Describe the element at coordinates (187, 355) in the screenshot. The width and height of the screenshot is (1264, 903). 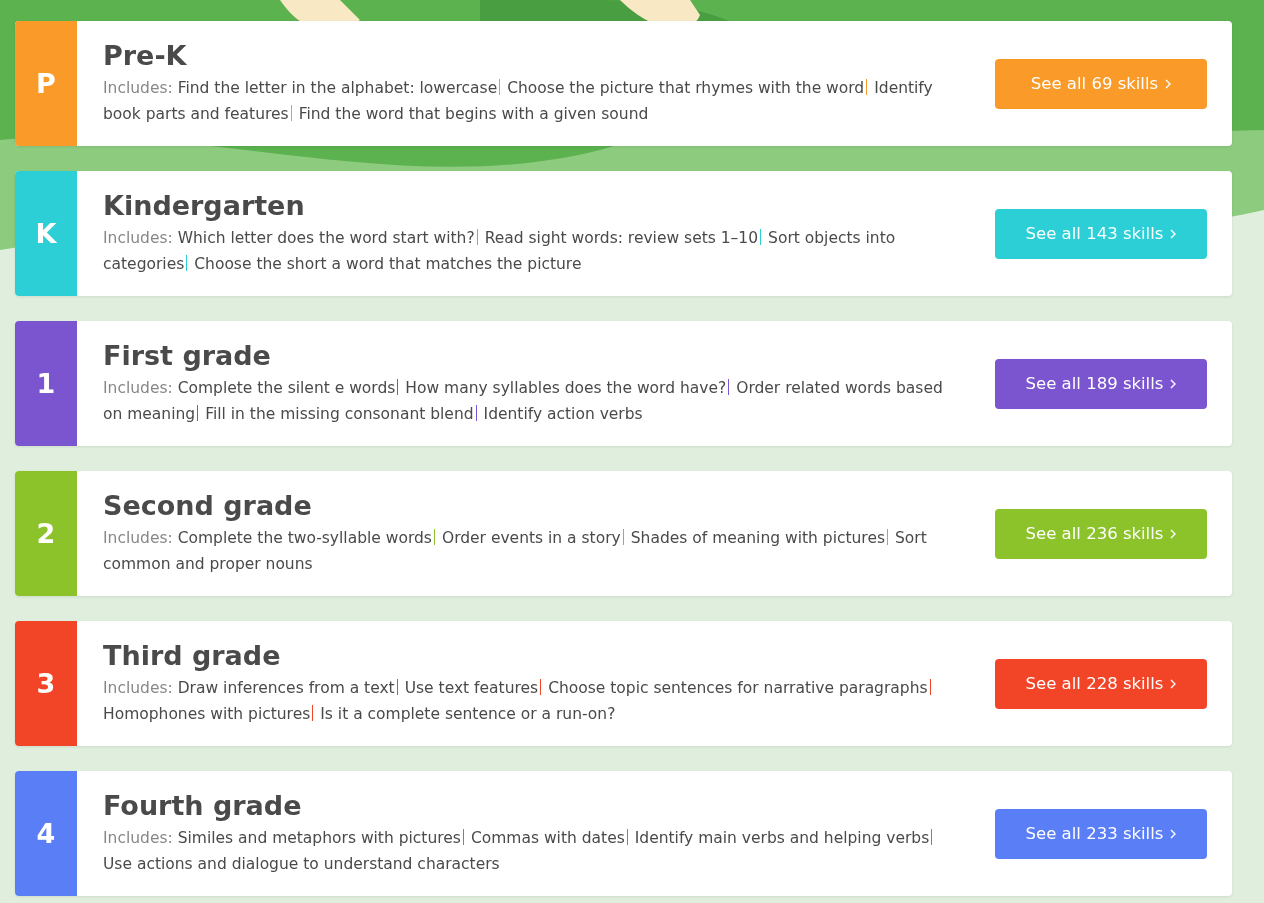
I see `grade-title: First grade` at that location.